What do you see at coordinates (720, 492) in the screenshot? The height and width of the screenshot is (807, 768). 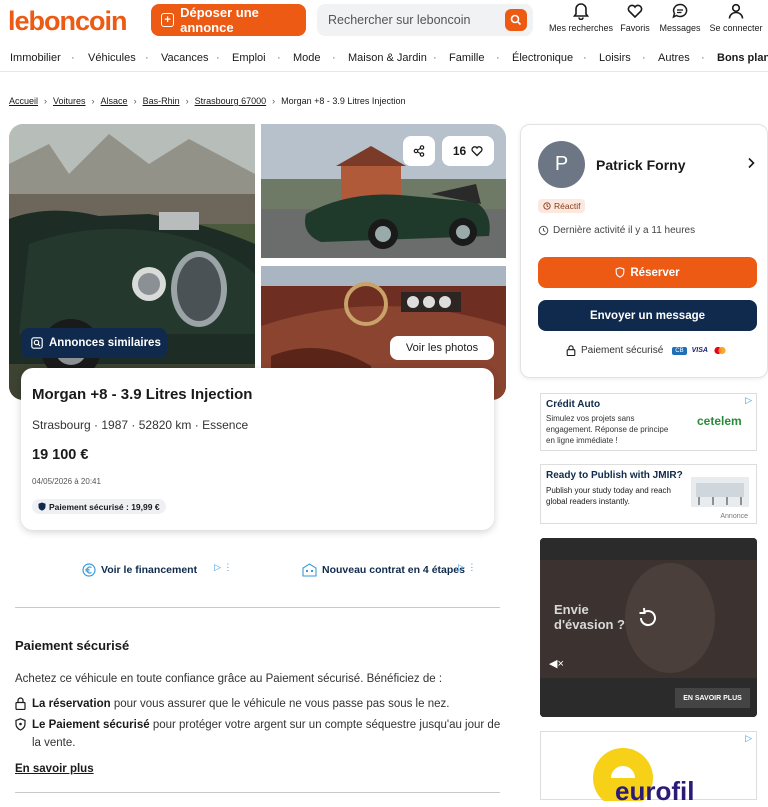 I see `ad2-image` at bounding box center [720, 492].